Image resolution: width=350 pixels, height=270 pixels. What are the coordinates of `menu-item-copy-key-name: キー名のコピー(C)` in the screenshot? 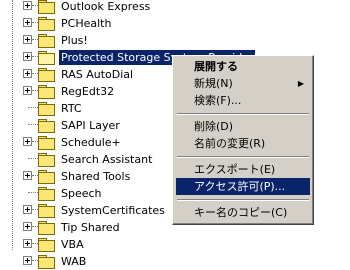 It's located at (243, 212).